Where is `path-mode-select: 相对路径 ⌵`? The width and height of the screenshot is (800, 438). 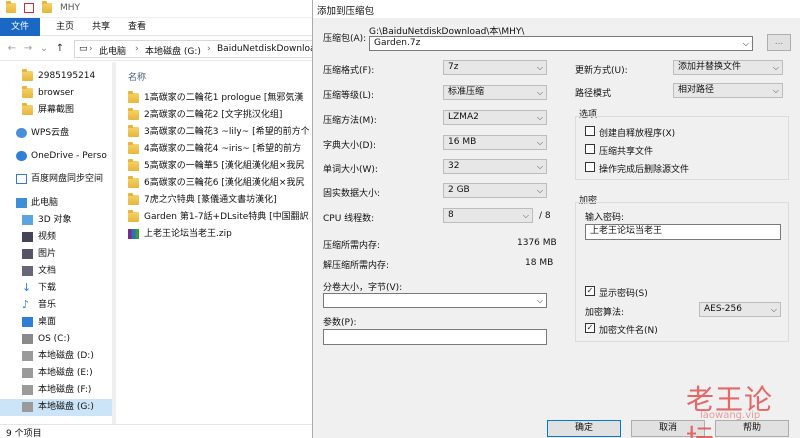
path-mode-select: 相对路径 ⌵ is located at coordinates (728, 90).